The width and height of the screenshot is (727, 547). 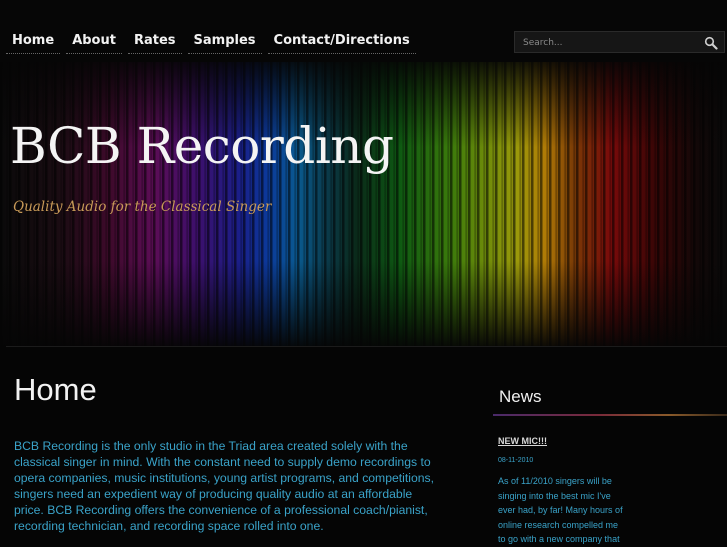 What do you see at coordinates (522, 441) in the screenshot?
I see `news-post-title-link: NEW MIC!!!` at bounding box center [522, 441].